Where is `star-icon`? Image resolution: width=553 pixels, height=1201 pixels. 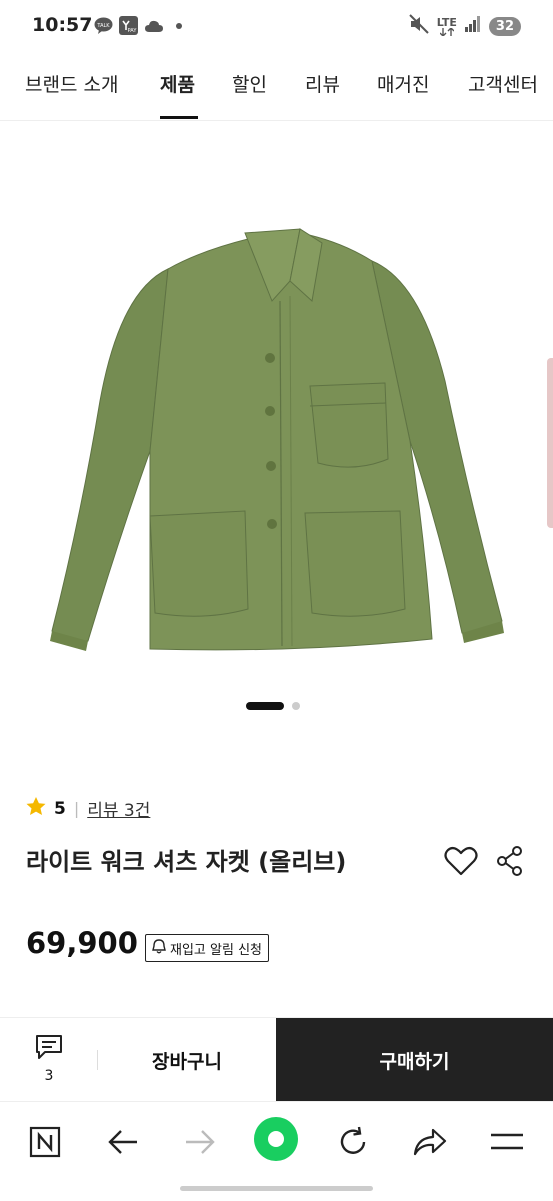 star-icon is located at coordinates (36, 808).